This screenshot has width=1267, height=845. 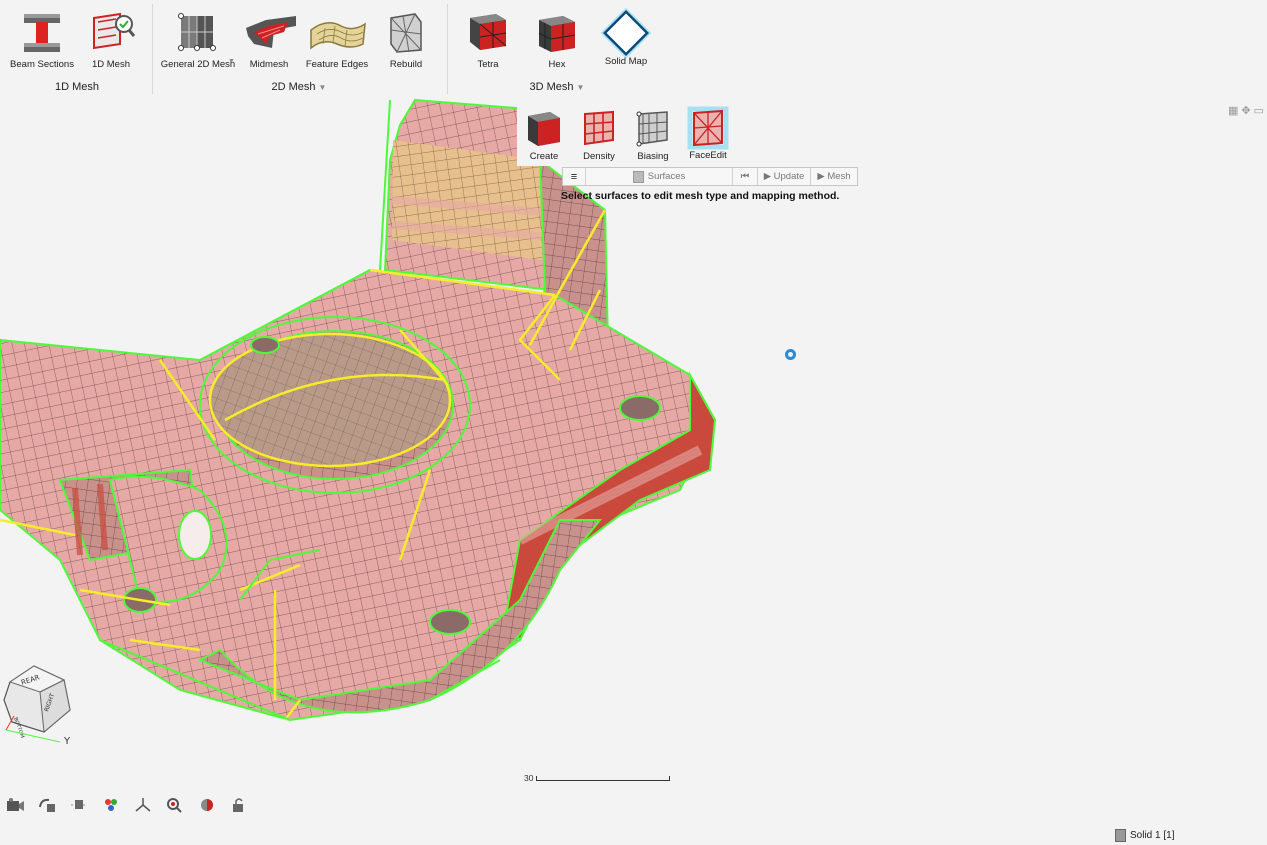 I want to click on 1d-mesh-tool: 1D Mesh, so click(x=111, y=40).